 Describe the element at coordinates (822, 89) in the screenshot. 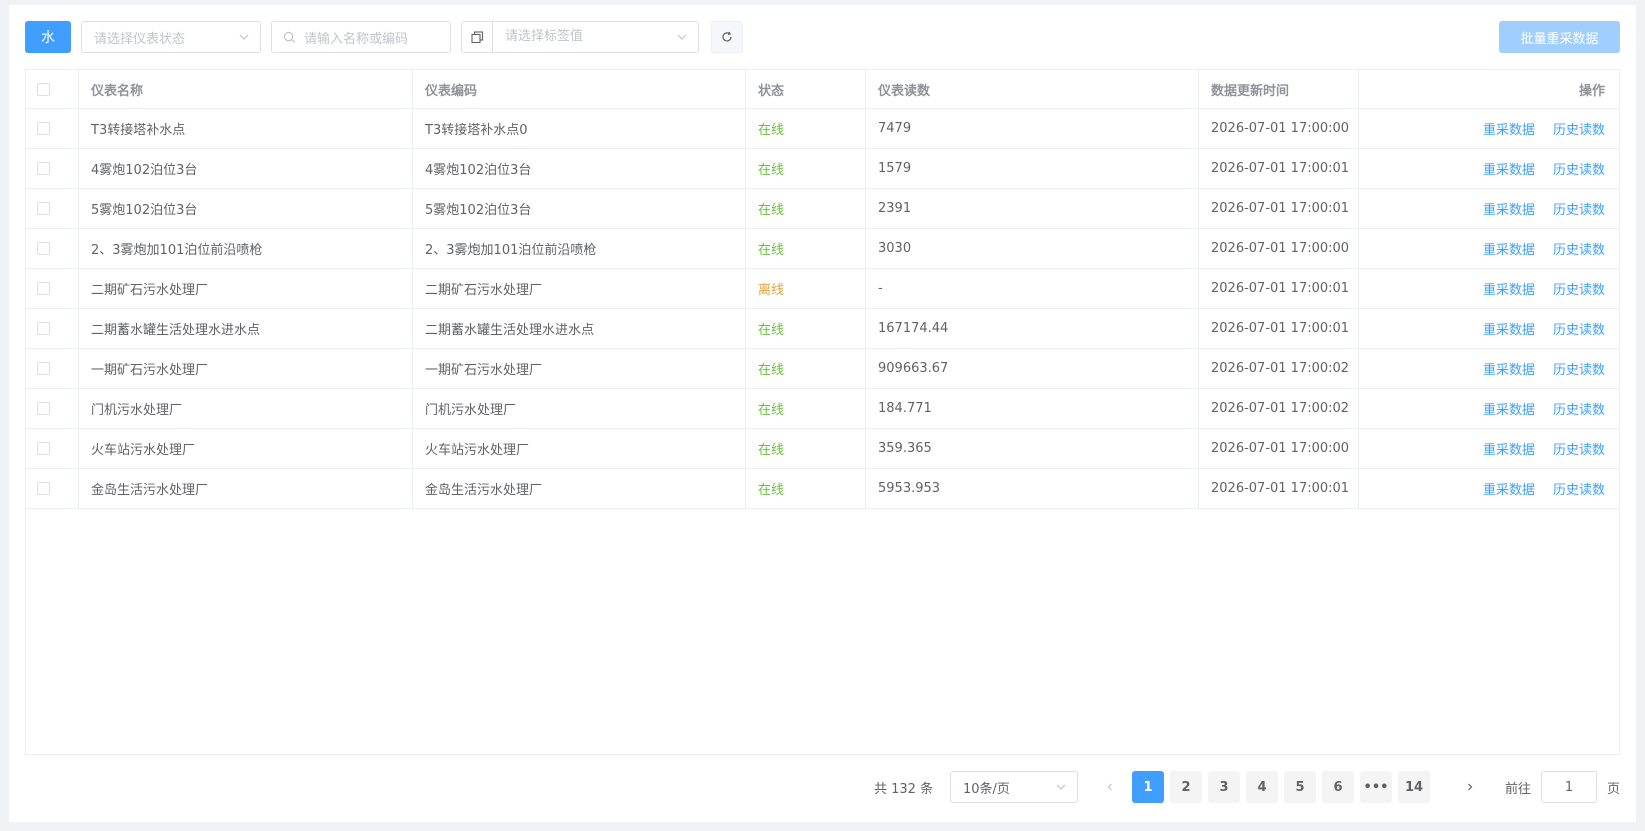

I see `table-header: 仪表名称 仪表编码 状态 仪表读数 数据更新时间 操作` at that location.